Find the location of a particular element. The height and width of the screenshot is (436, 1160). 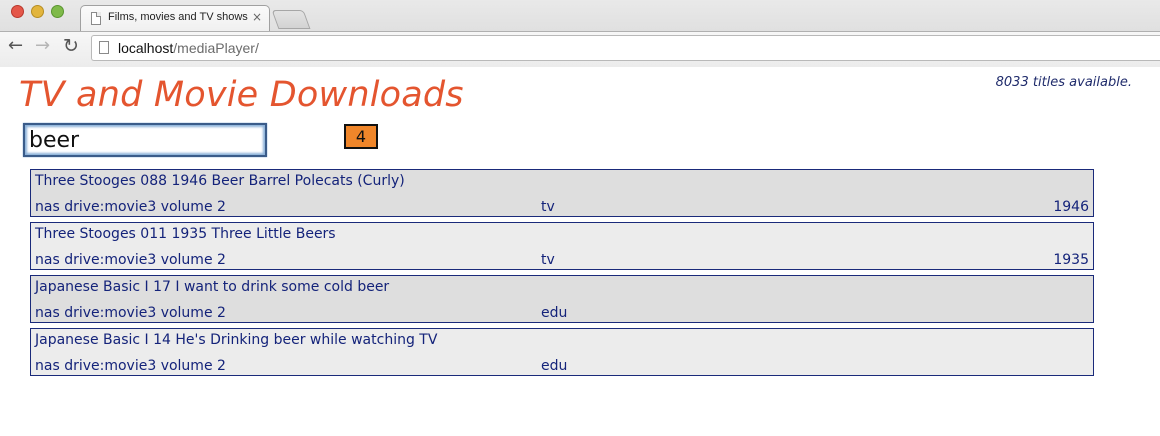

result-year: 1935 is located at coordinates (1071, 260).